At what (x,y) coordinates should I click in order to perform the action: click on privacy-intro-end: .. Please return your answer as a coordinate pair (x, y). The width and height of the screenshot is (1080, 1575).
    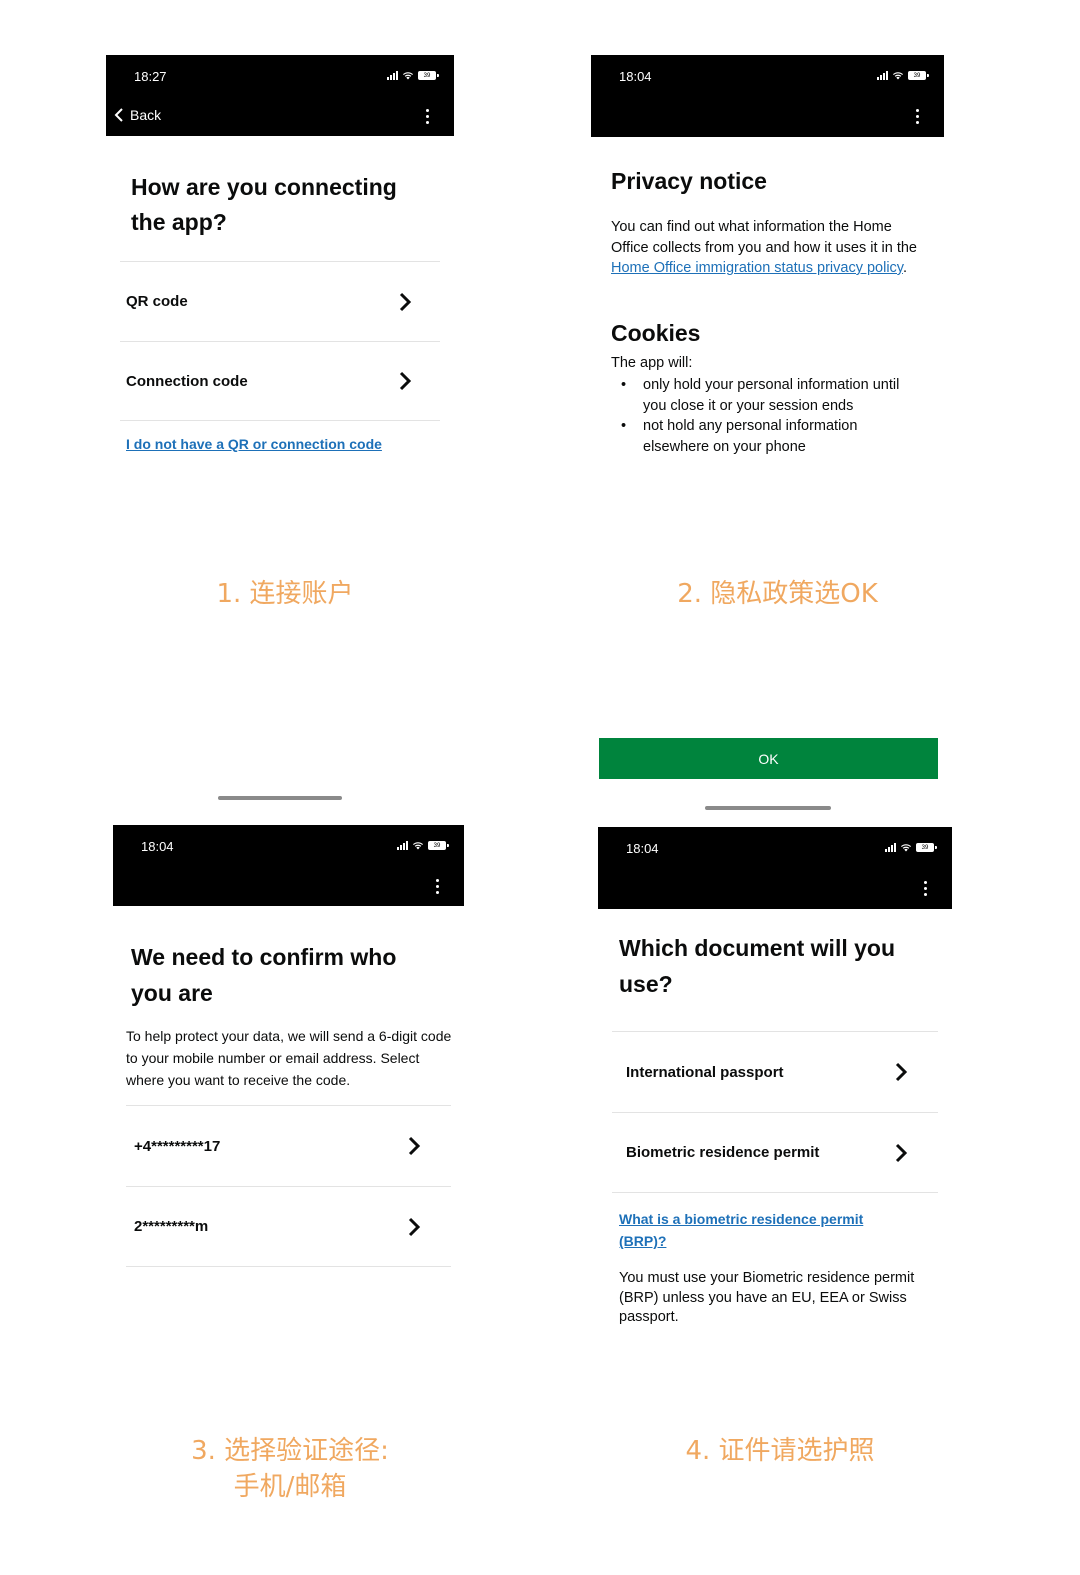
    Looking at the image, I should click on (905, 268).